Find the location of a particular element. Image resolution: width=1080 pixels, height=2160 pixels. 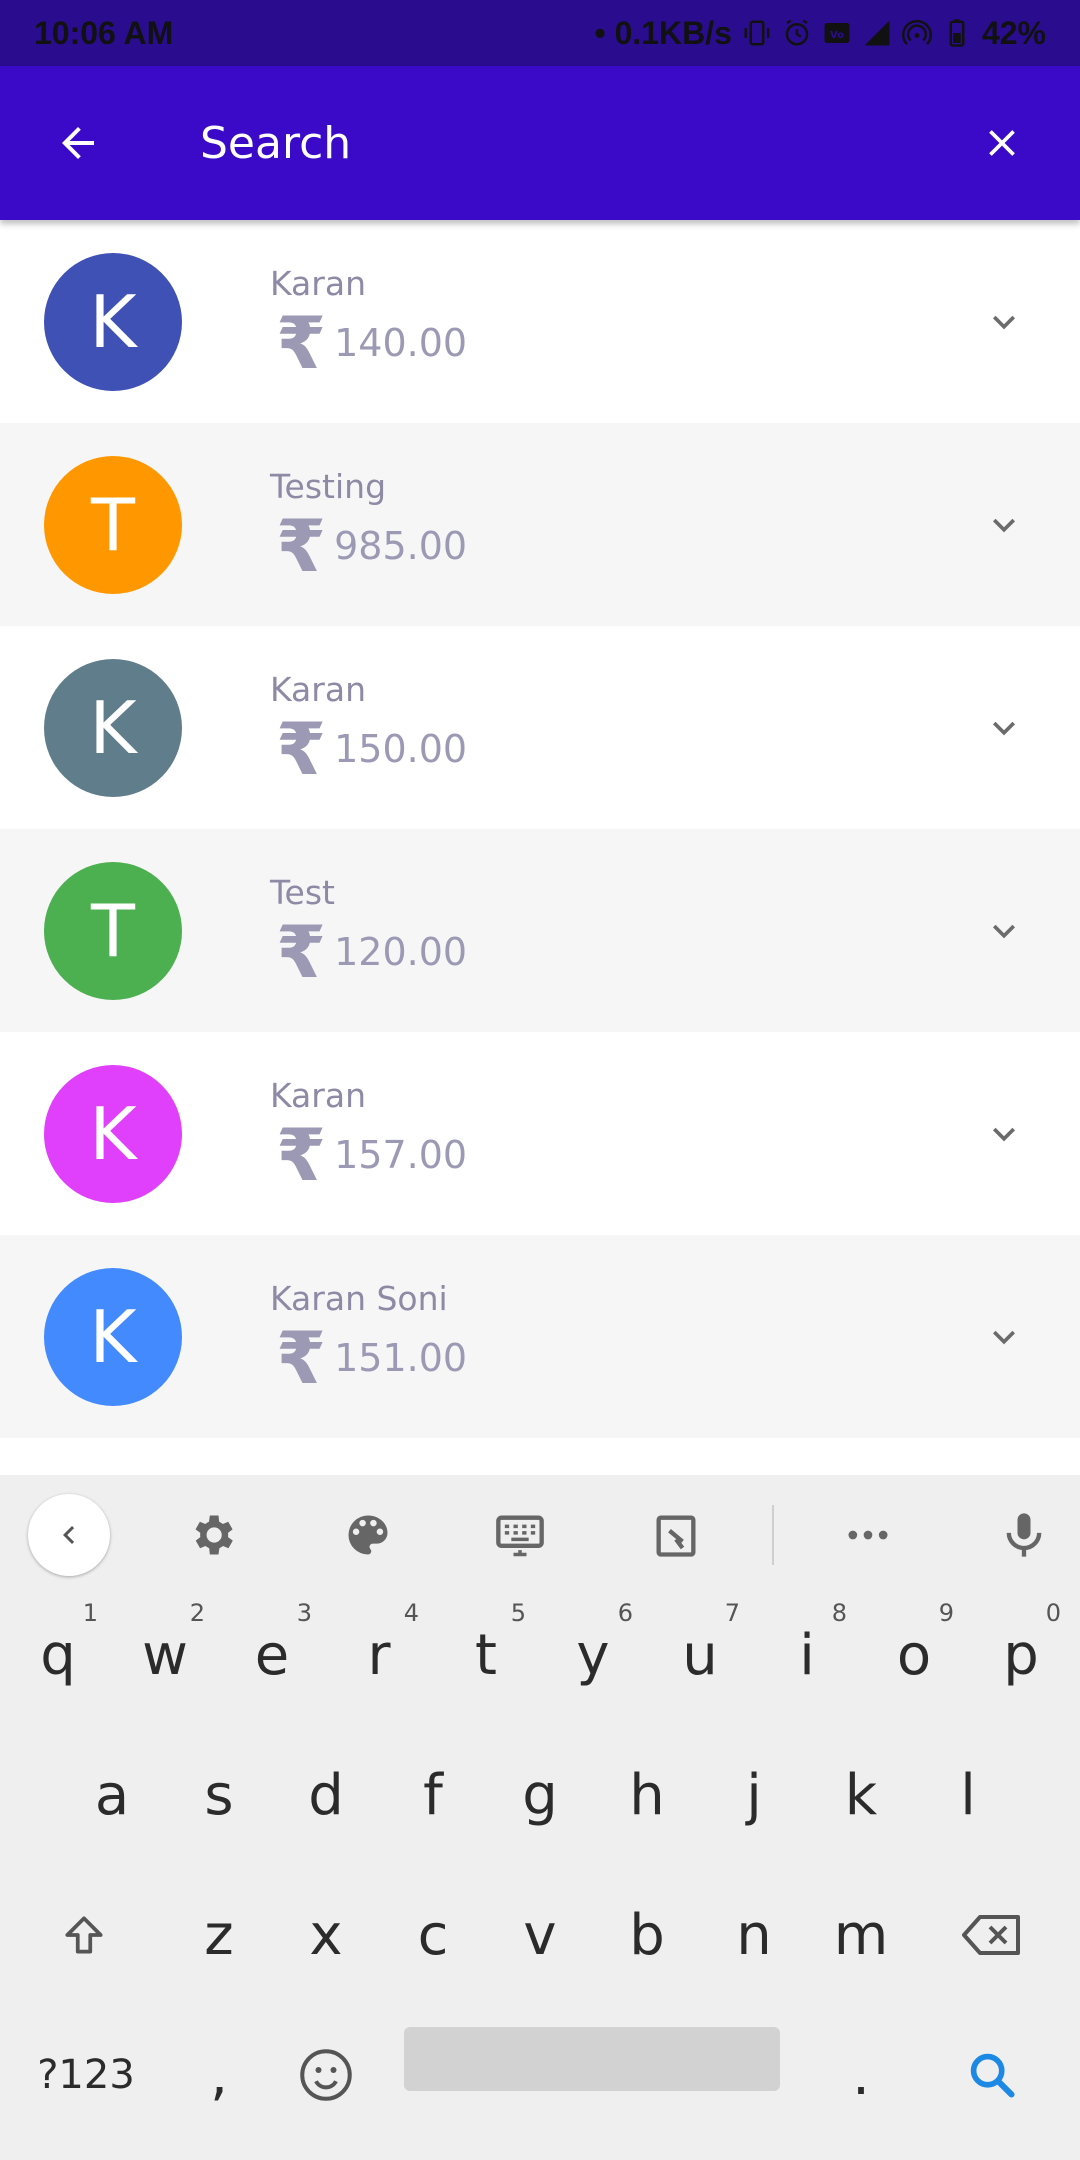

back-button is located at coordinates (78, 143).